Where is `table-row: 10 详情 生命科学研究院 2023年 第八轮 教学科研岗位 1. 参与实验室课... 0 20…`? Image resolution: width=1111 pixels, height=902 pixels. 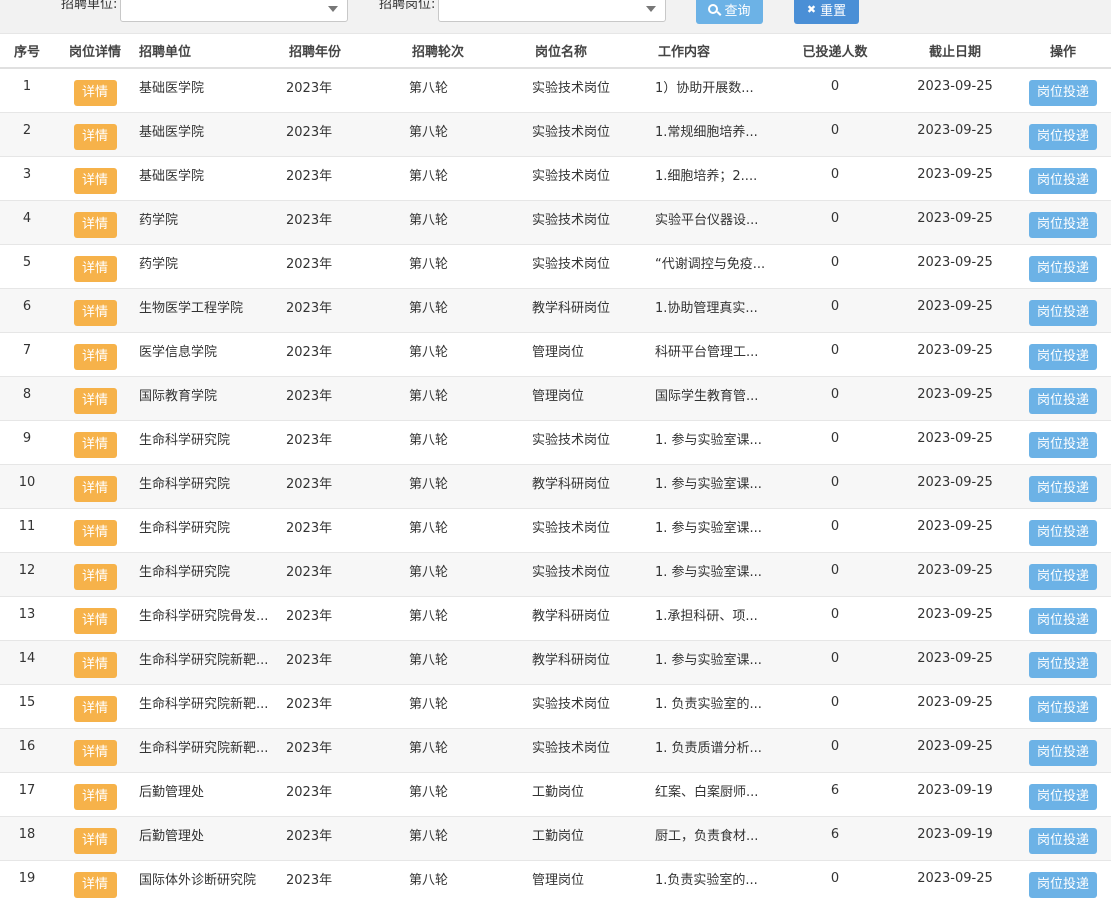
table-row: 10 详情 生命科学研究院 2023年 第八轮 教学科研岗位 1. 参与实验室课... 0 20… is located at coordinates (555, 487).